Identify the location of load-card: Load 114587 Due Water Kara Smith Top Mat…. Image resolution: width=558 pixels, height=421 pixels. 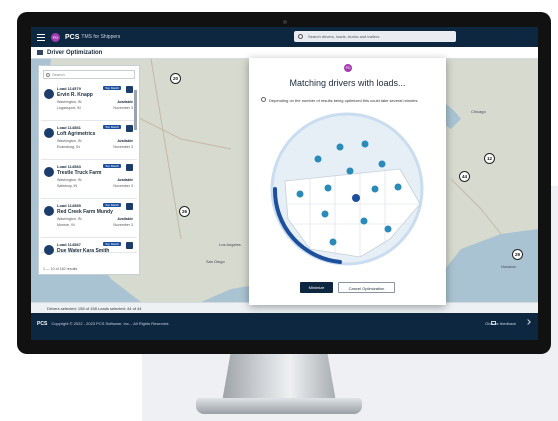
(89, 247).